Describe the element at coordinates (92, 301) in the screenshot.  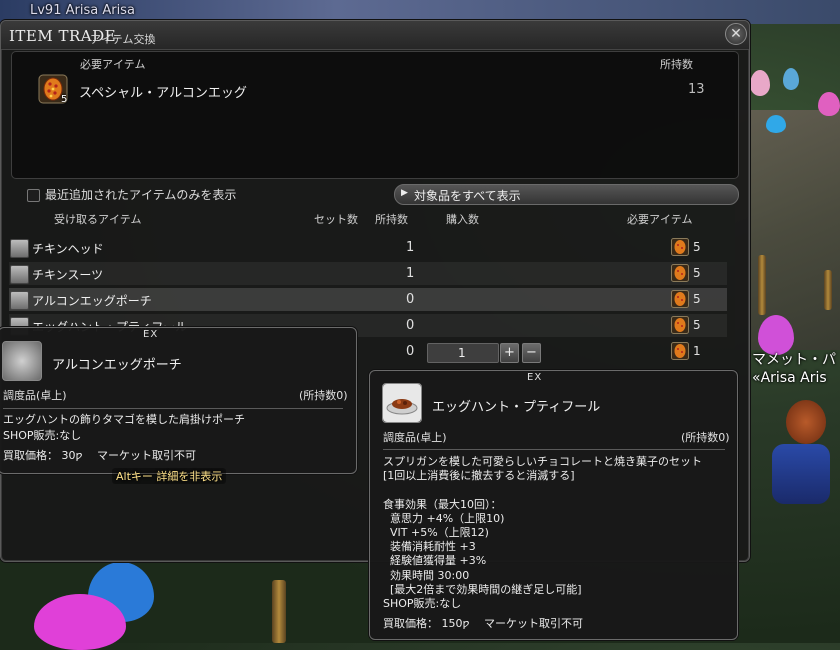
I see `row-item-name: アルコンエッグポーチ` at that location.